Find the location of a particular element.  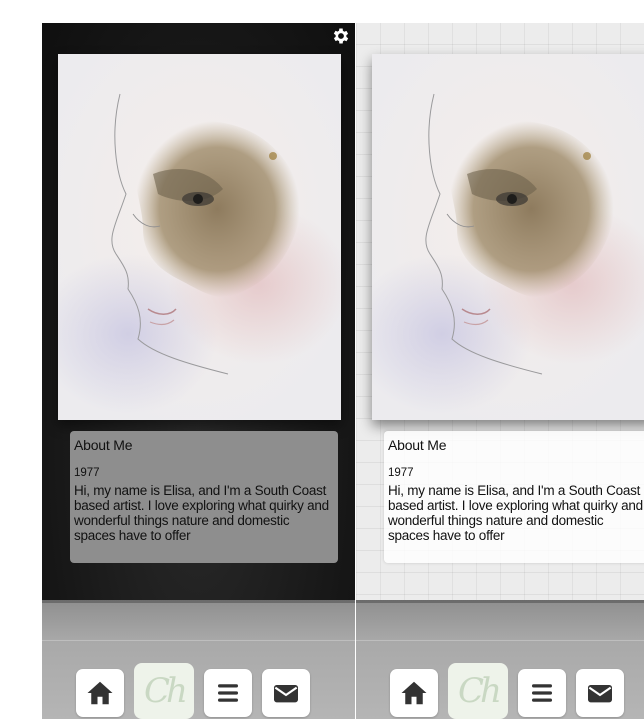

gear-icon is located at coordinates (341, 36).